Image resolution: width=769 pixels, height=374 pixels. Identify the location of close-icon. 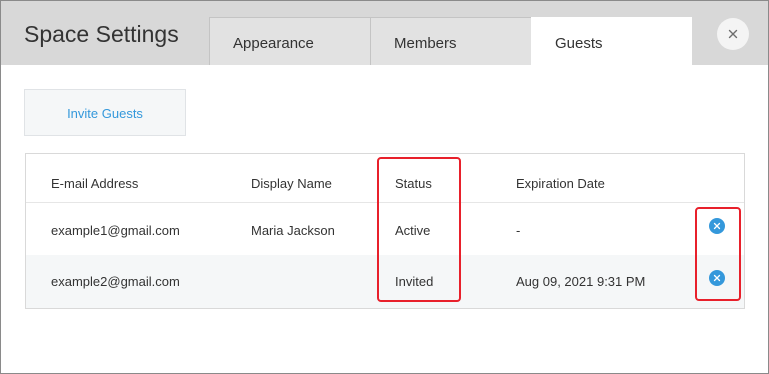
(733, 34).